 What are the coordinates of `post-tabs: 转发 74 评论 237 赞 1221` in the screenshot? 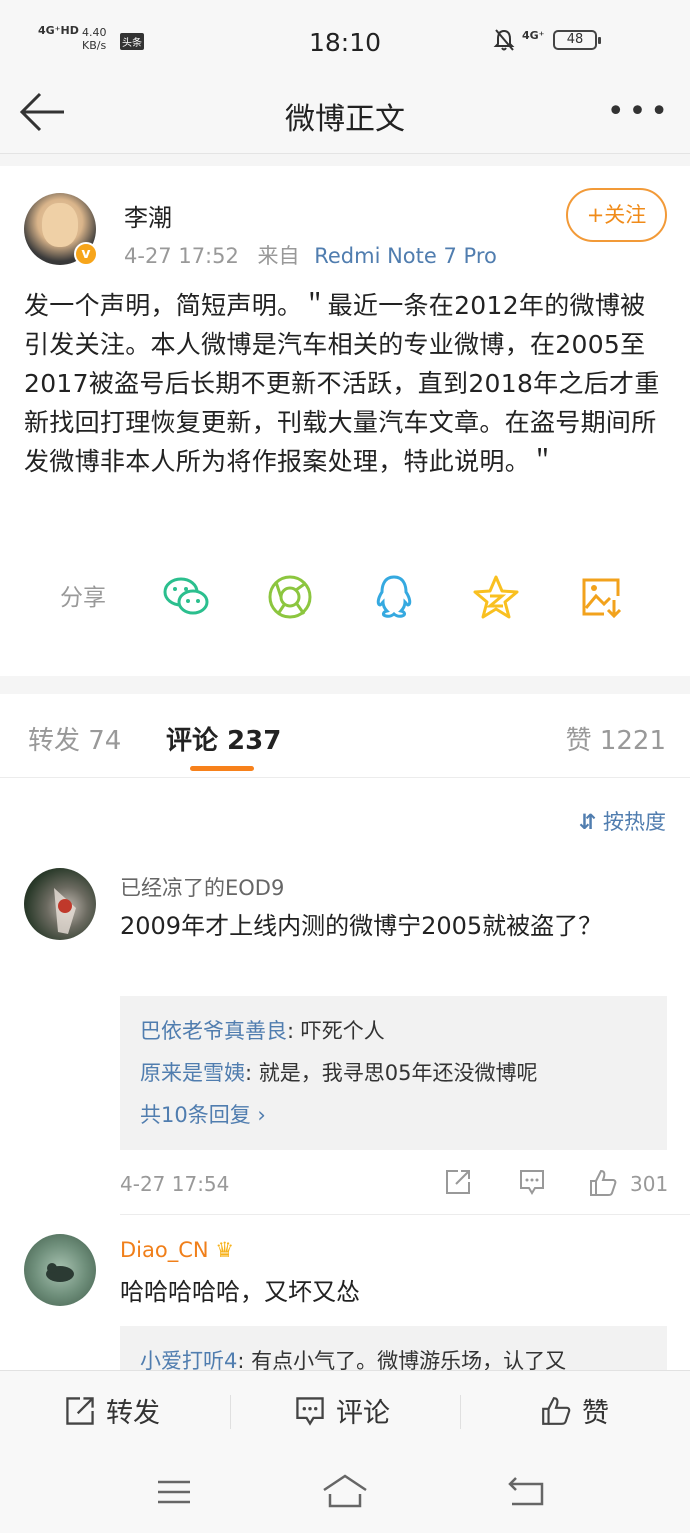 It's located at (345, 736).